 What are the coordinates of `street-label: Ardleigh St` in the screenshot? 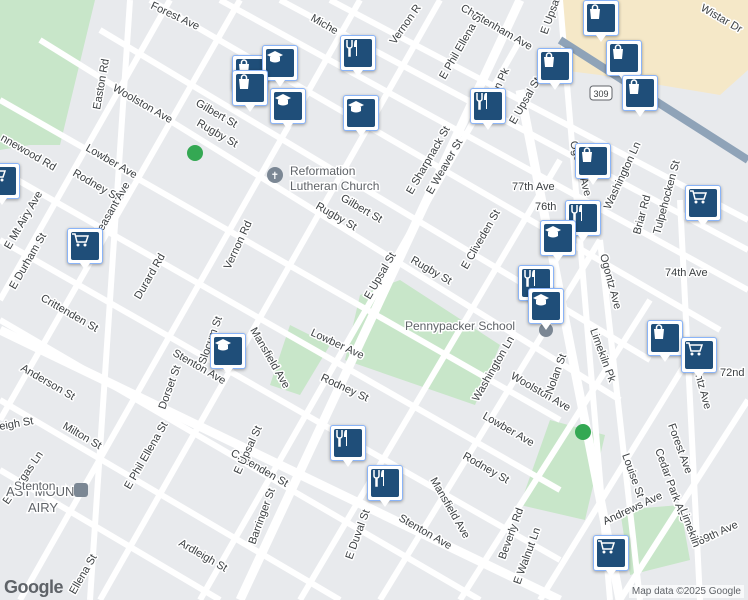 It's located at (203, 555).